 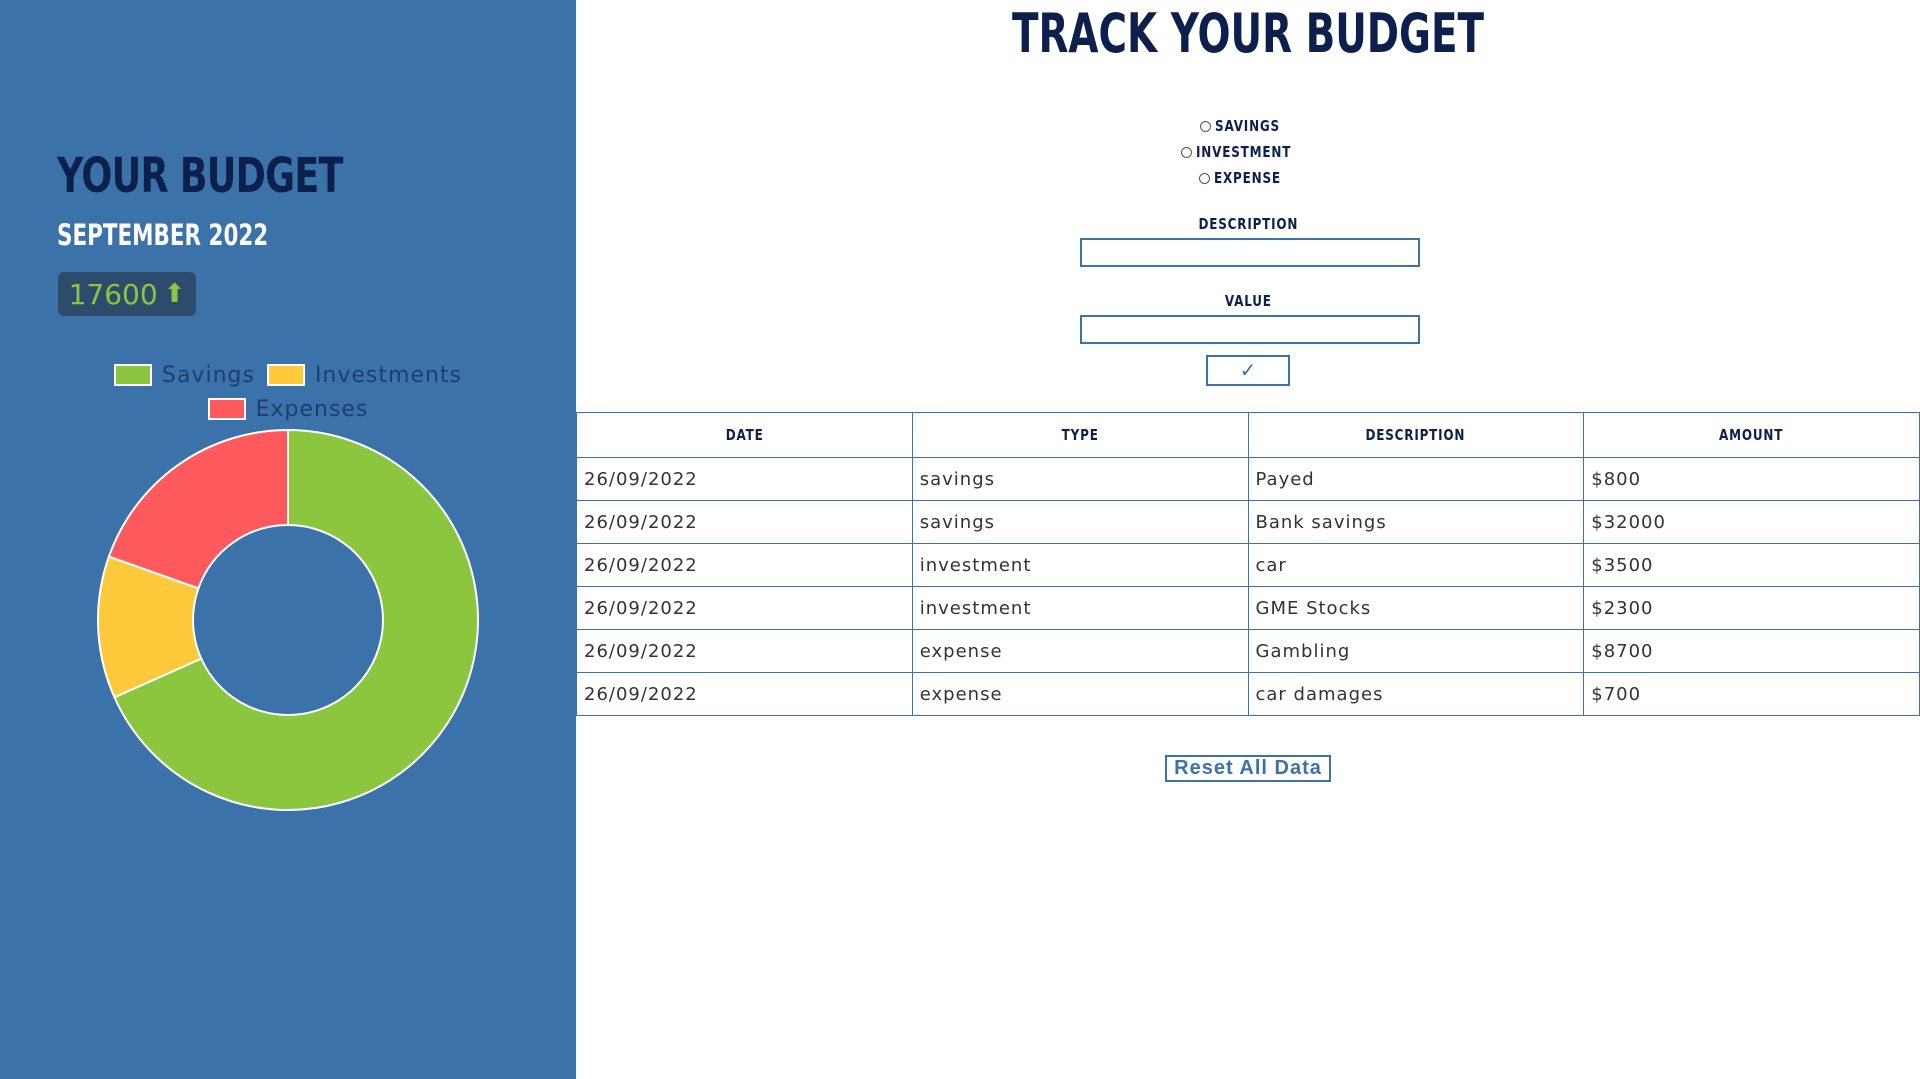 I want to click on cell-amount: $3500, so click(x=1751, y=565).